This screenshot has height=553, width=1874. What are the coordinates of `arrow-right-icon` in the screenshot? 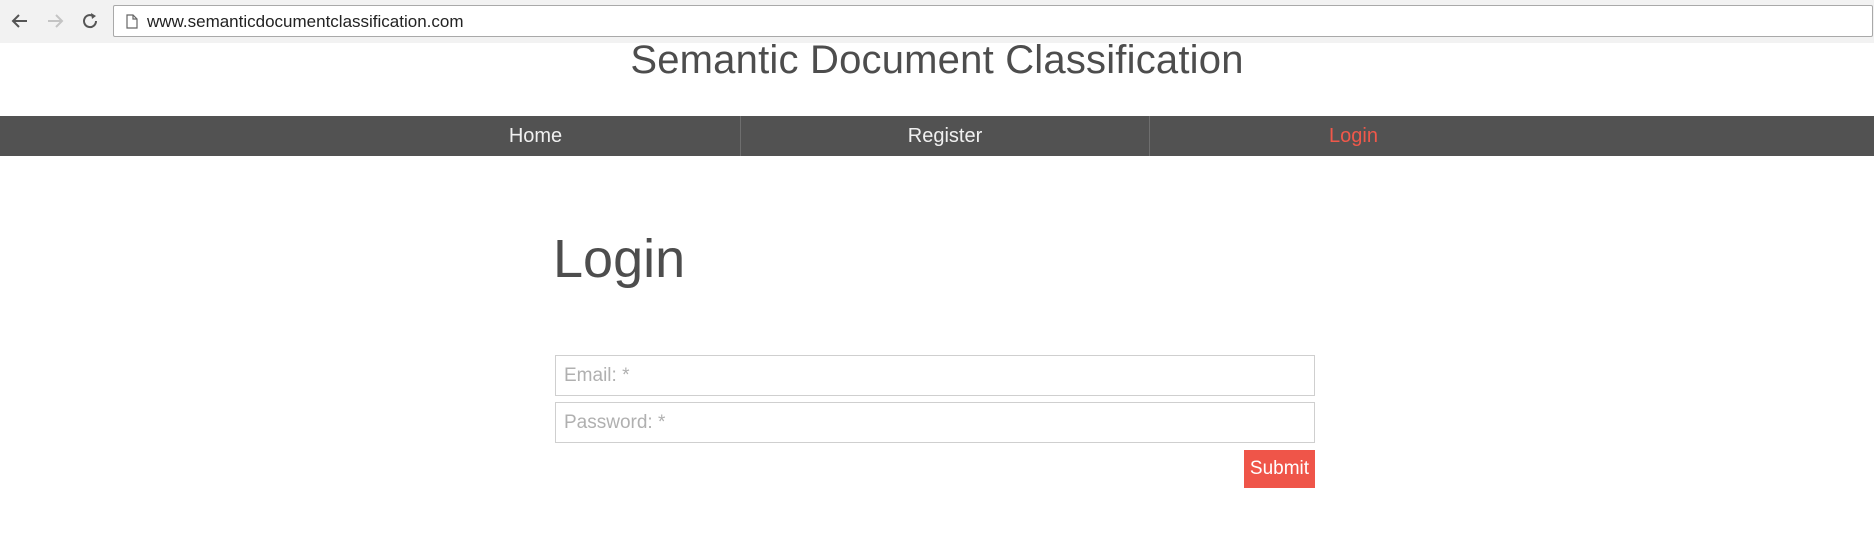 It's located at (56, 21).